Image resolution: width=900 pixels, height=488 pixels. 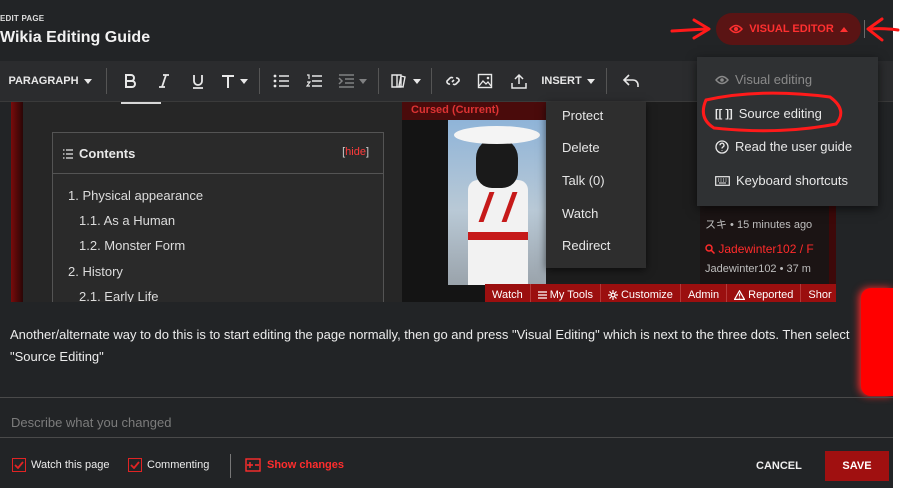 I want to click on warning-icon, so click(x=740, y=294).